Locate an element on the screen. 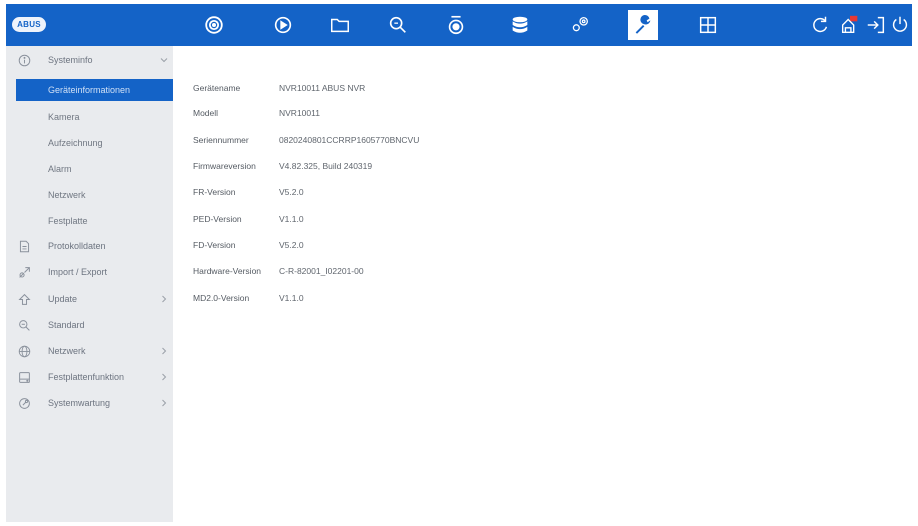 This screenshot has width=918, height=526. sidebar-subitem-label: Festplatte is located at coordinates (68, 221).